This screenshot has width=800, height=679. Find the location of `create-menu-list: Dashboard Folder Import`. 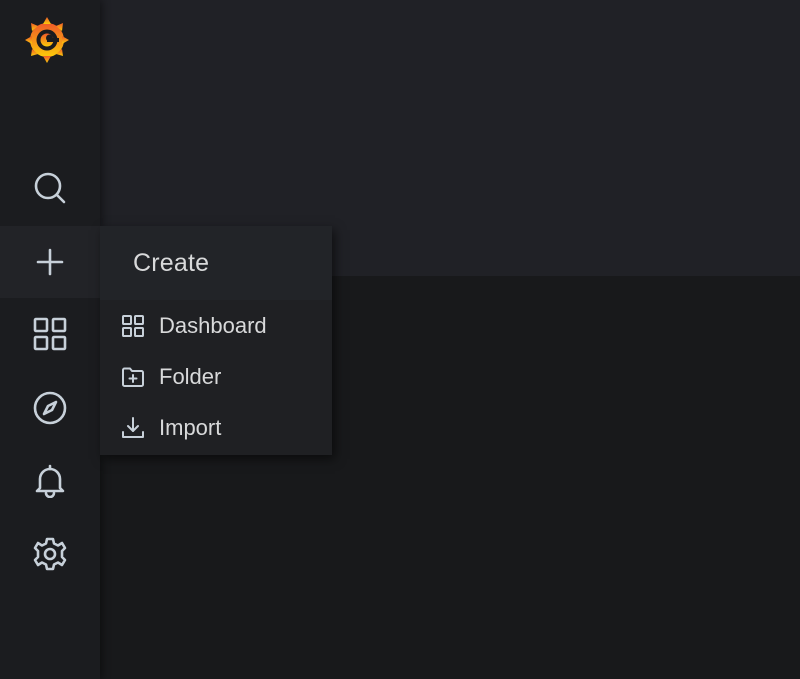

create-menu-list: Dashboard Folder Import is located at coordinates (216, 376).